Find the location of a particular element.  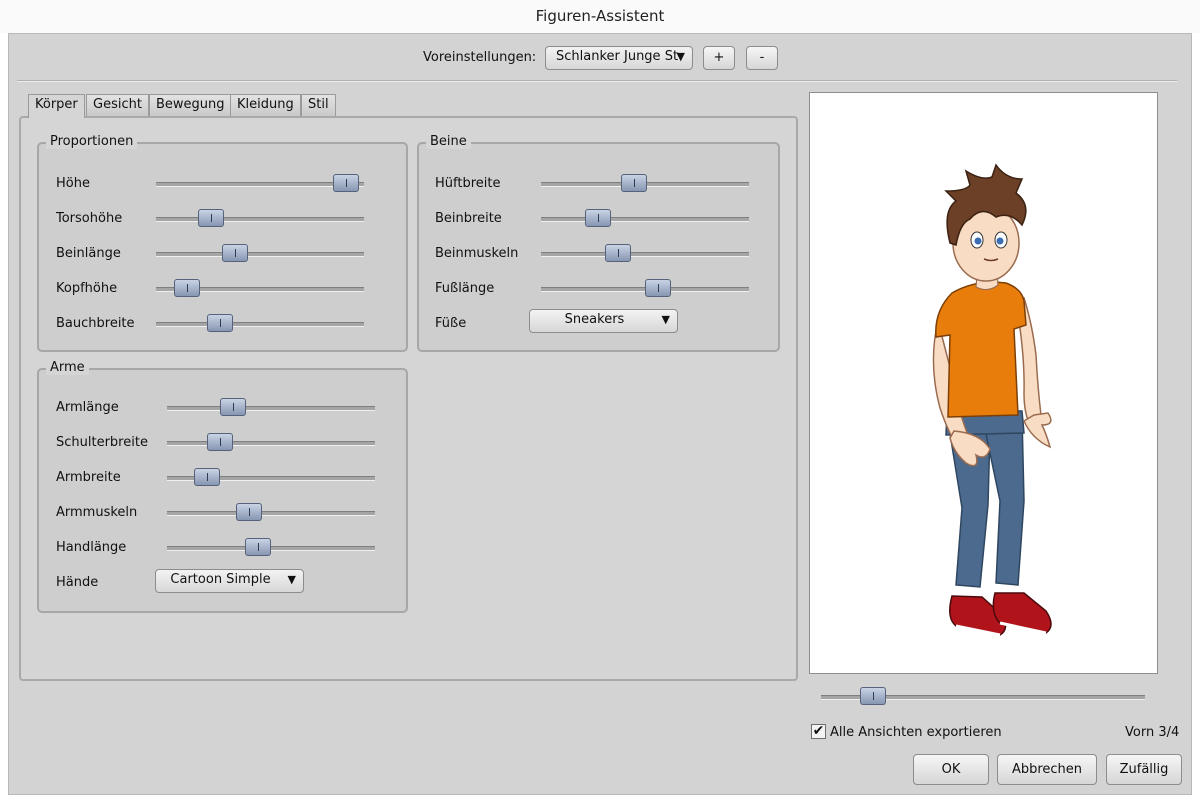

slider-label-torsohoehe: Torsohöhe is located at coordinates (89, 218).